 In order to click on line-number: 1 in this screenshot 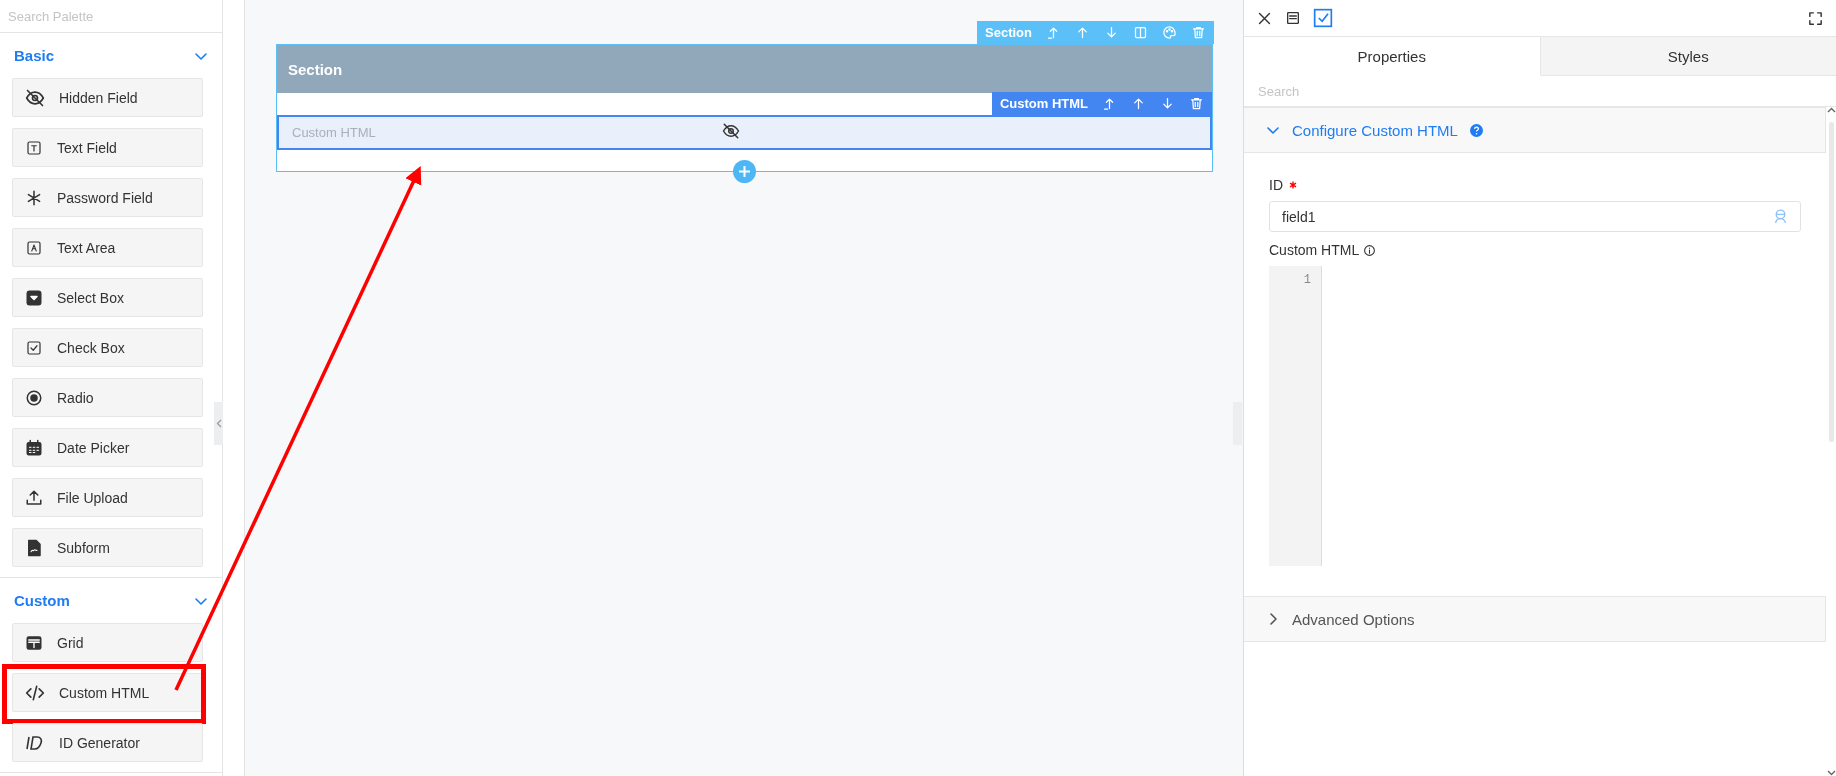, I will do `click(1306, 280)`.